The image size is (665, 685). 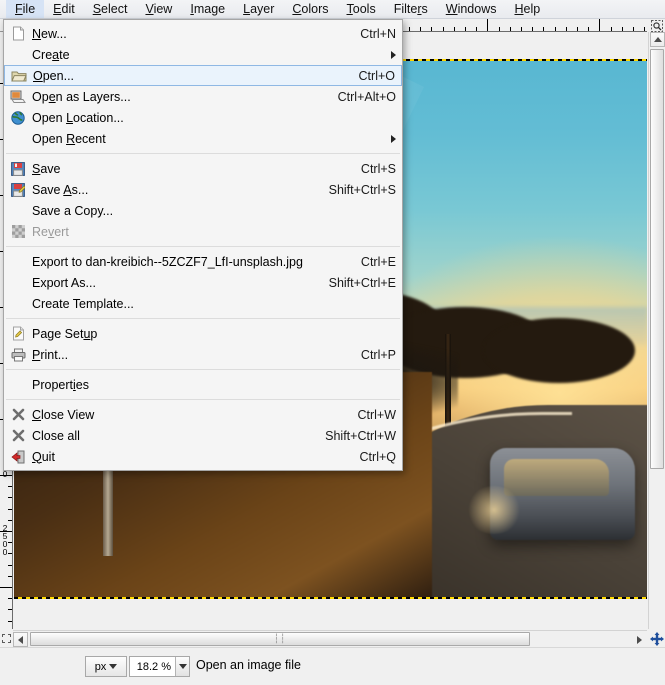 What do you see at coordinates (5, 540) in the screenshot?
I see `ruler-label: 2500` at bounding box center [5, 540].